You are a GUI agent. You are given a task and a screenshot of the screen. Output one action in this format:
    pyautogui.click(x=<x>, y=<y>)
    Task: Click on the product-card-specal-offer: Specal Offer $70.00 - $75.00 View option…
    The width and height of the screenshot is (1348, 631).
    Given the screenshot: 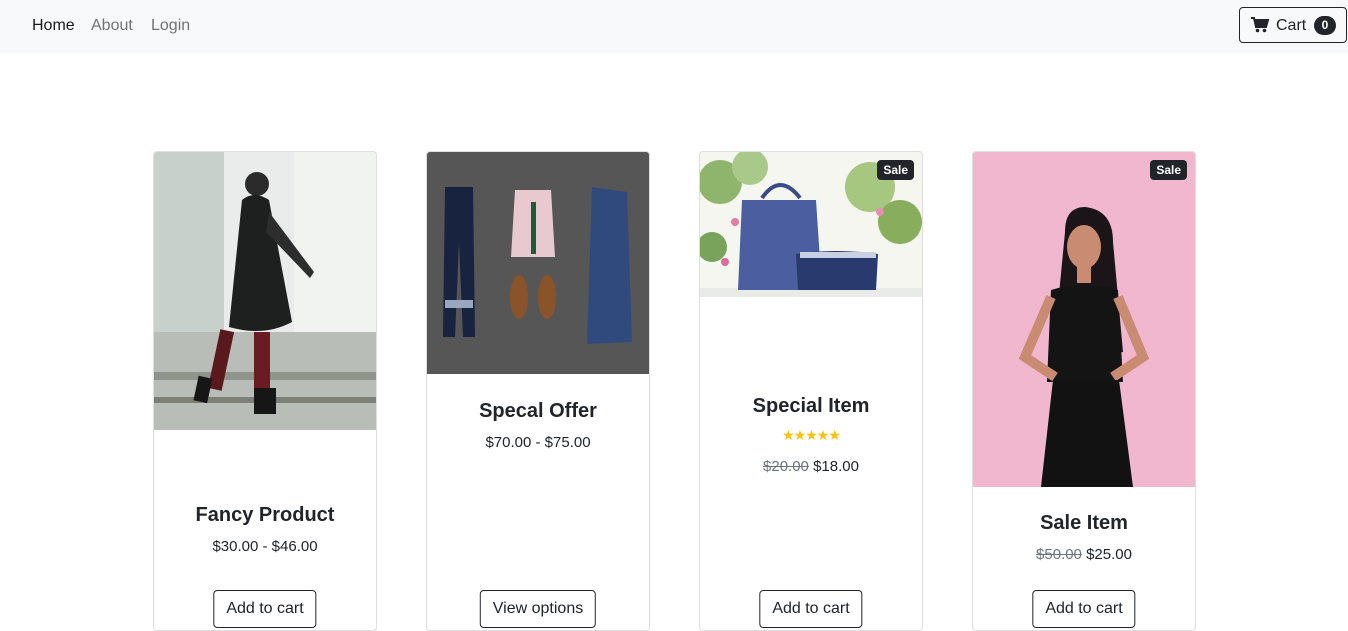 What is the action you would take?
    pyautogui.click(x=538, y=391)
    